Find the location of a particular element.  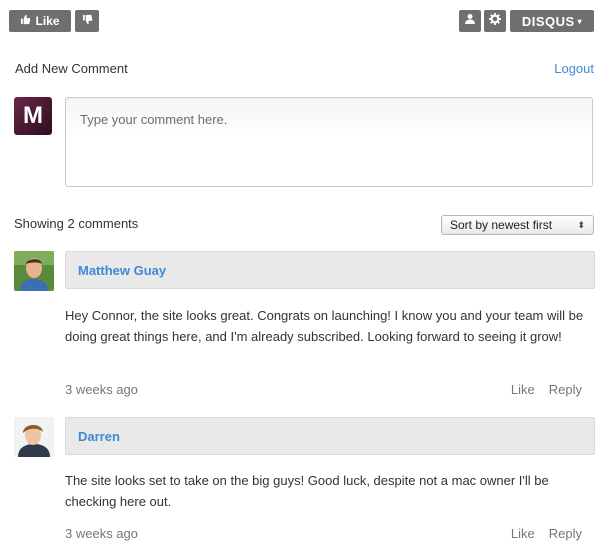

comment-input: Type your comment here. is located at coordinates (329, 142).